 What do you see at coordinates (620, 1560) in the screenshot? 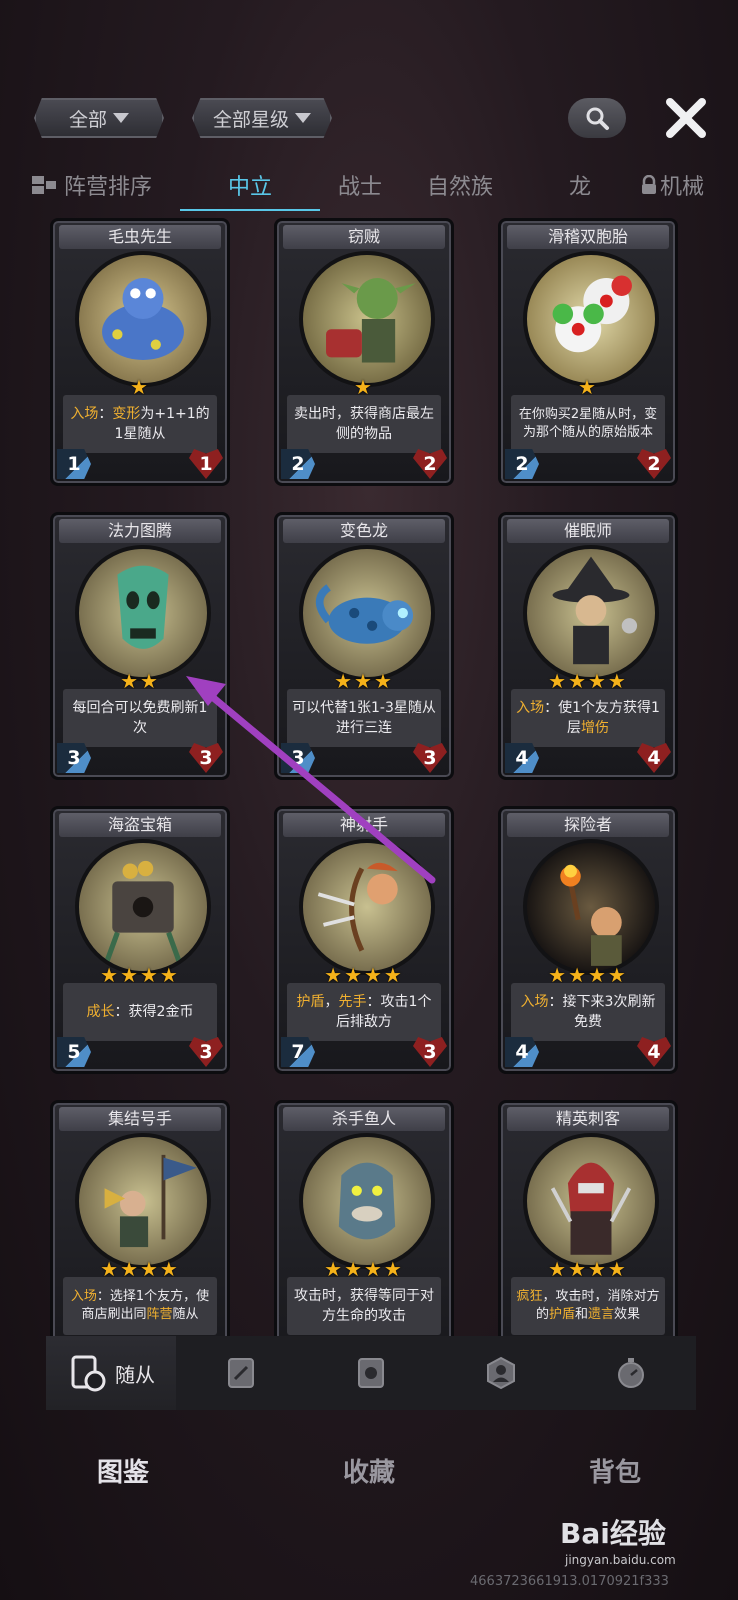
I see `watermark-site: jingyan.baidu.com` at bounding box center [620, 1560].